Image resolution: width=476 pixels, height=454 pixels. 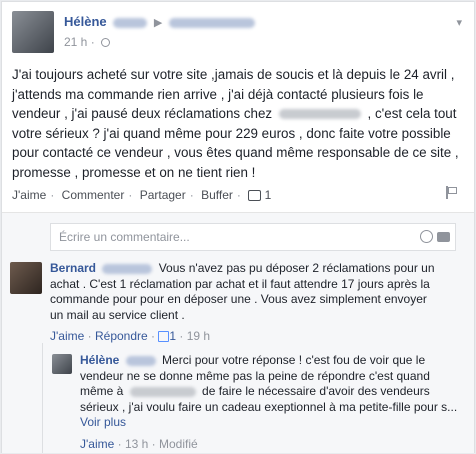 What do you see at coordinates (62, 364) in the screenshot?
I see `reply-avatar` at bounding box center [62, 364].